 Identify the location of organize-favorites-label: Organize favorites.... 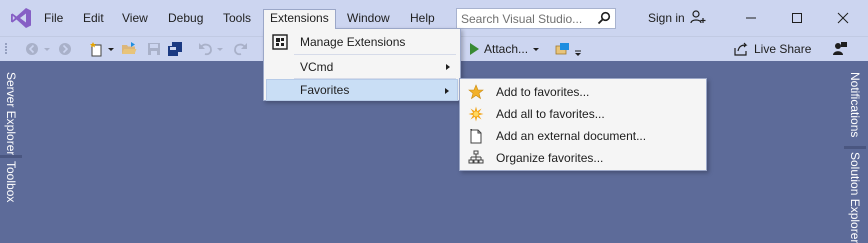
(550, 158).